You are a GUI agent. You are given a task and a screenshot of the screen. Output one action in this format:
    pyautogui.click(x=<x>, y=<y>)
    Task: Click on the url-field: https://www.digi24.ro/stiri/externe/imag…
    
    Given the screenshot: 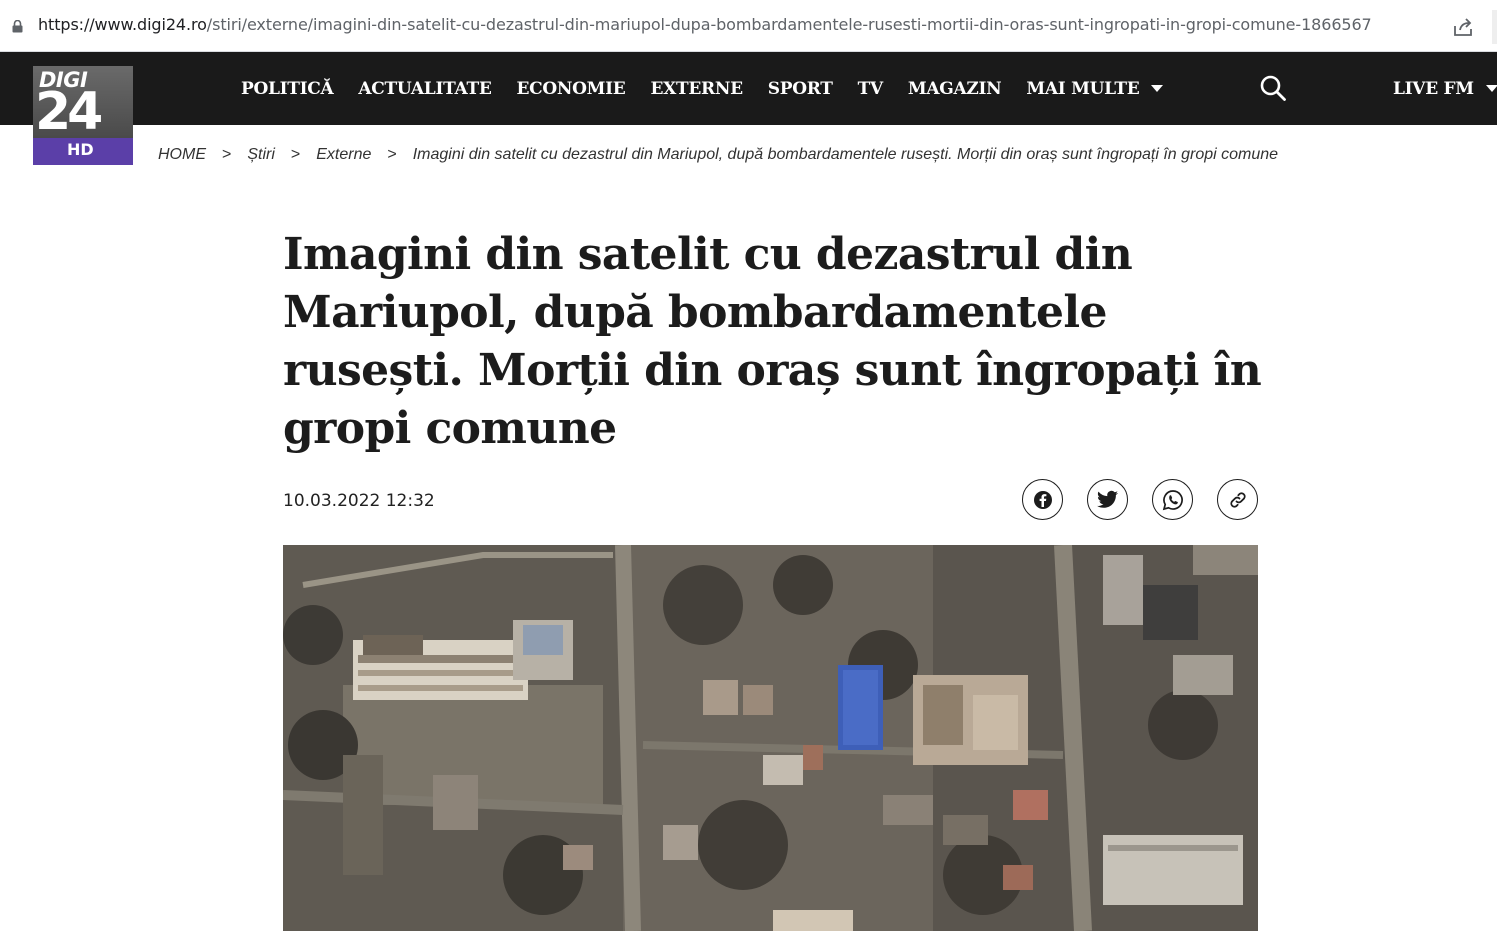 What is the action you would take?
    pyautogui.click(x=705, y=24)
    